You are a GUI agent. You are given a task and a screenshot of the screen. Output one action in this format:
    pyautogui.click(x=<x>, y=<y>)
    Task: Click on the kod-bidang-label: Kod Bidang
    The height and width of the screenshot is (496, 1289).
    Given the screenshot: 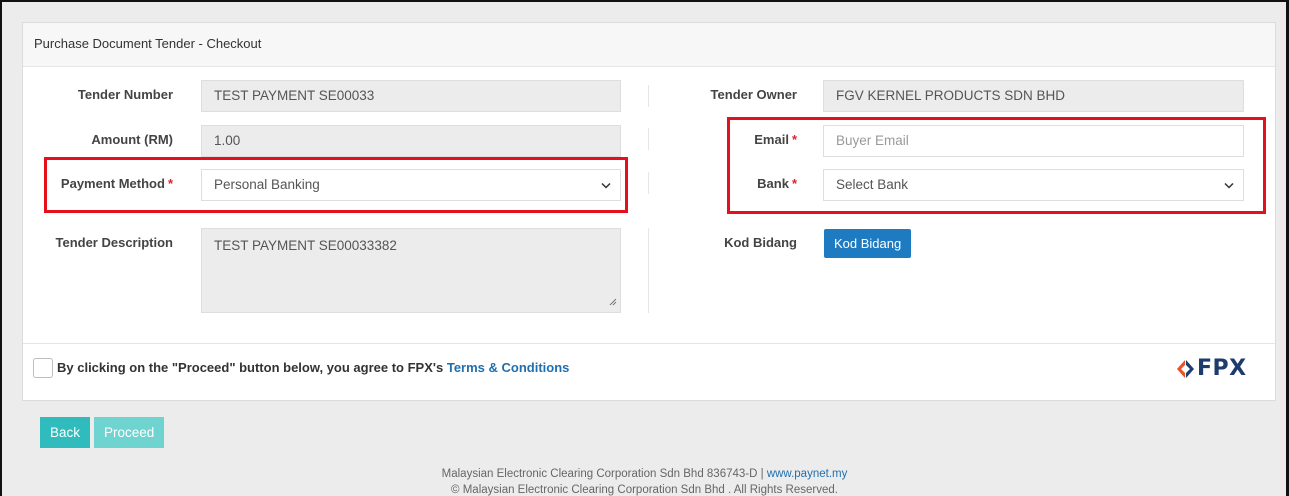 What is the action you would take?
    pyautogui.click(x=760, y=242)
    